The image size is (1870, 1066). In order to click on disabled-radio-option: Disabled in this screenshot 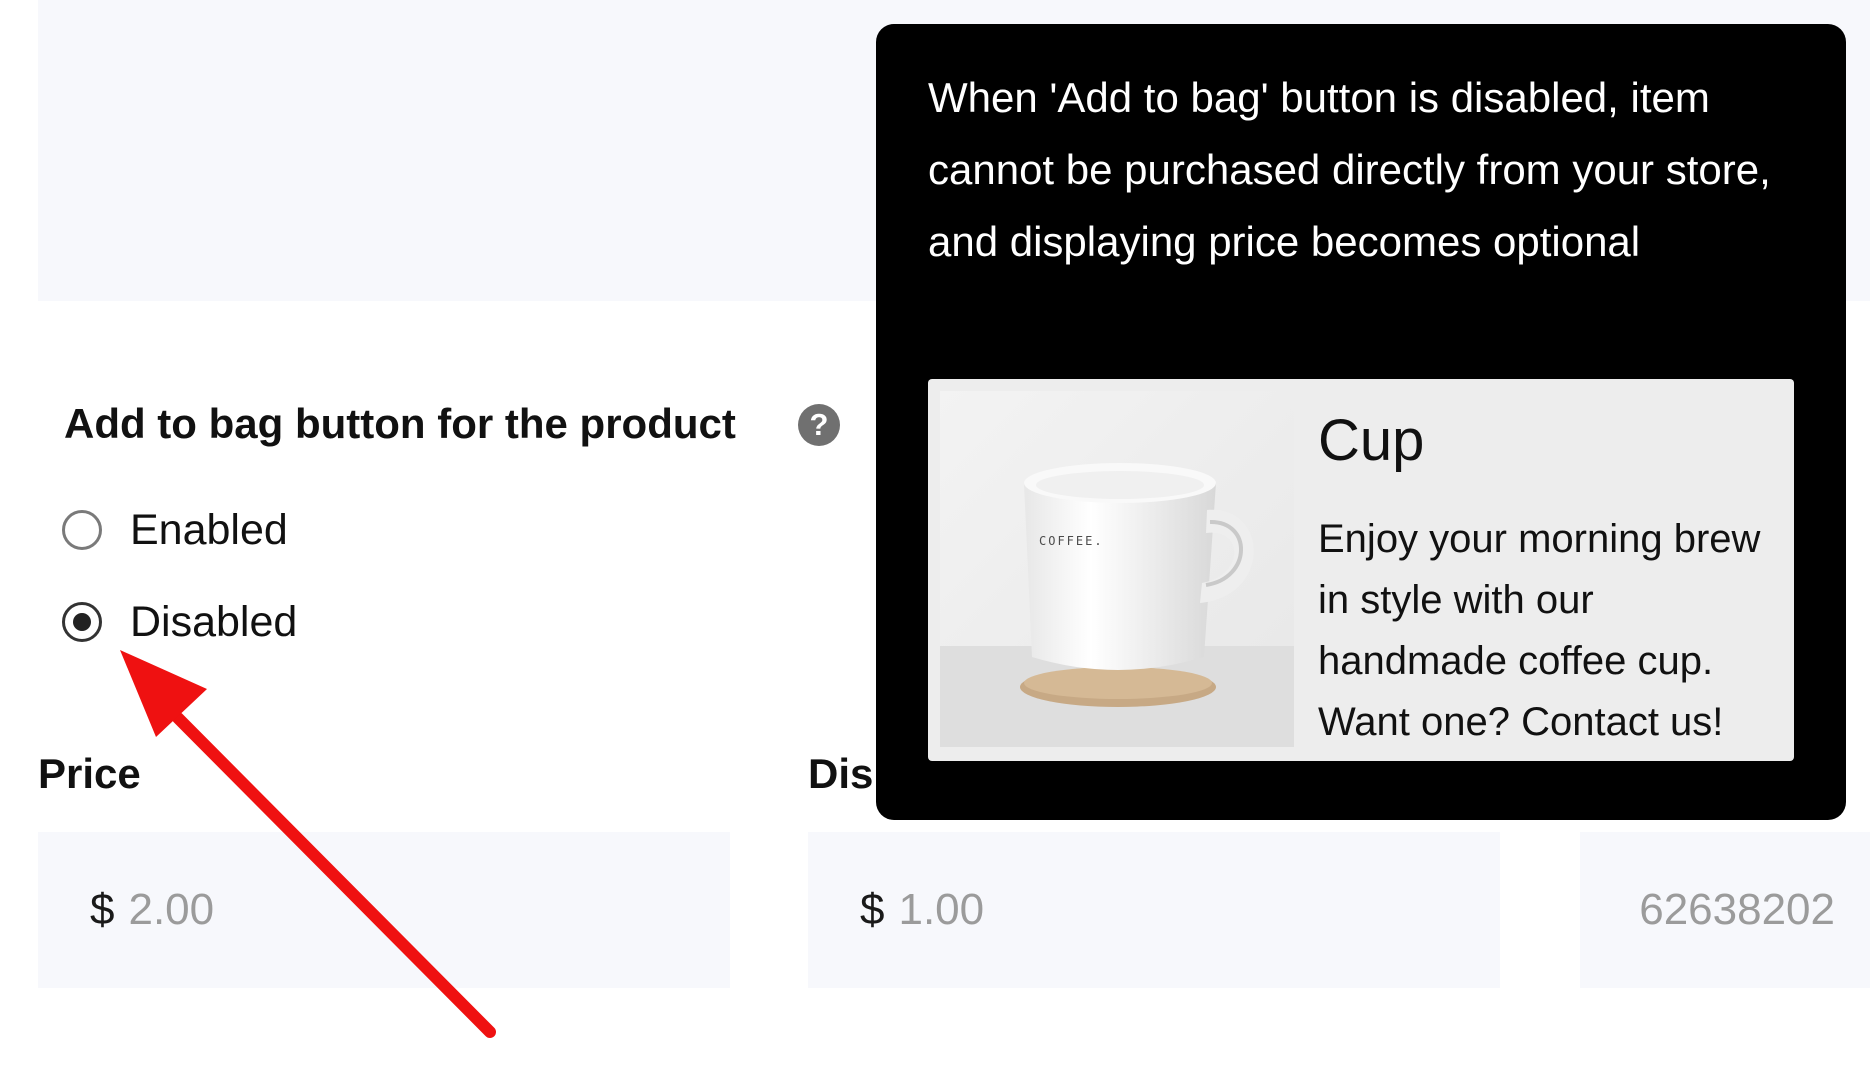, I will do `click(179, 622)`.